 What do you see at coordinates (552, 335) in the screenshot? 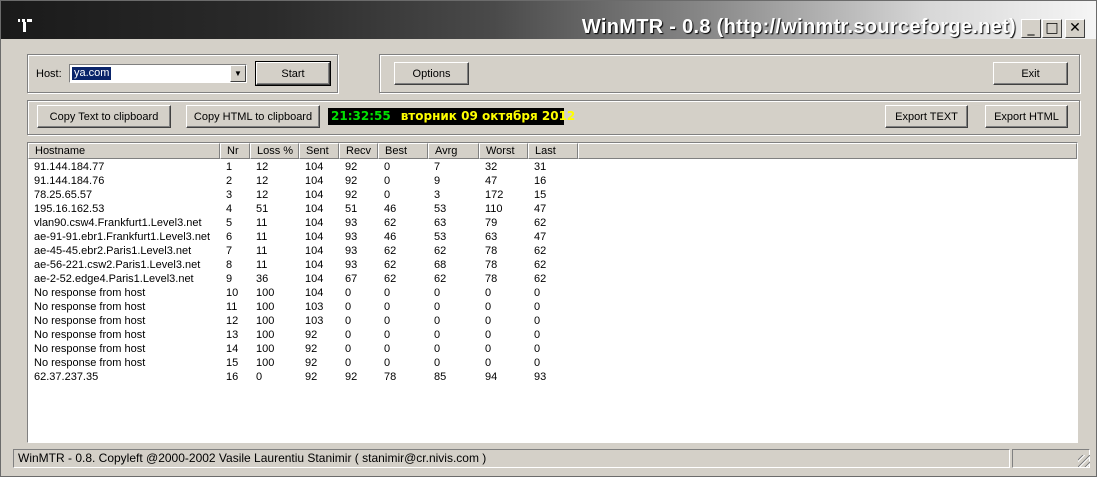
I see `table-row: No response from host 13 100 92 0 0 0 0 0` at bounding box center [552, 335].